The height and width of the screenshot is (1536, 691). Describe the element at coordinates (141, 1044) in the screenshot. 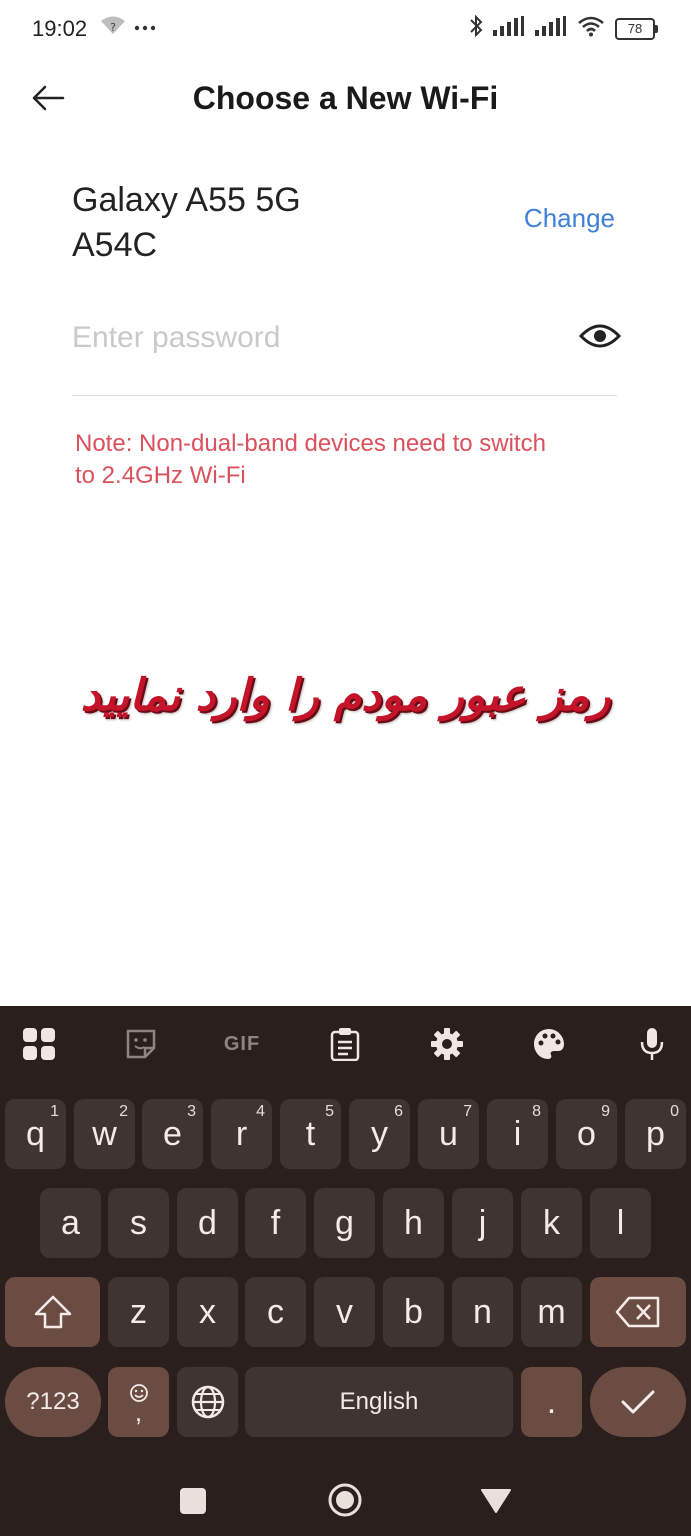

I see `sticker-icon` at that location.